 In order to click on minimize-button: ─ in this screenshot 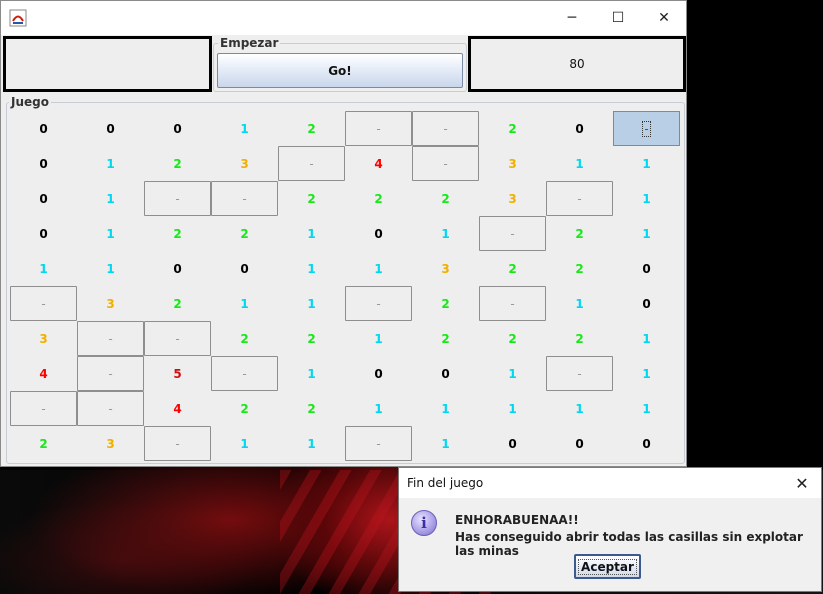, I will do `click(572, 18)`.